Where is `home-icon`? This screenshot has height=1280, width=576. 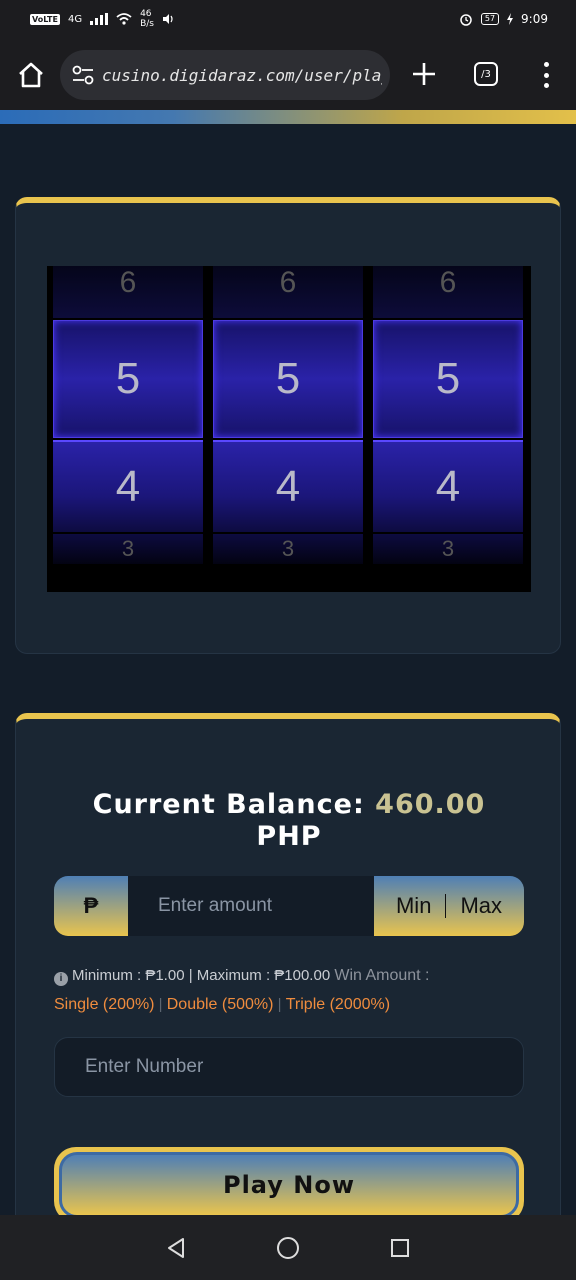 home-icon is located at coordinates (31, 75).